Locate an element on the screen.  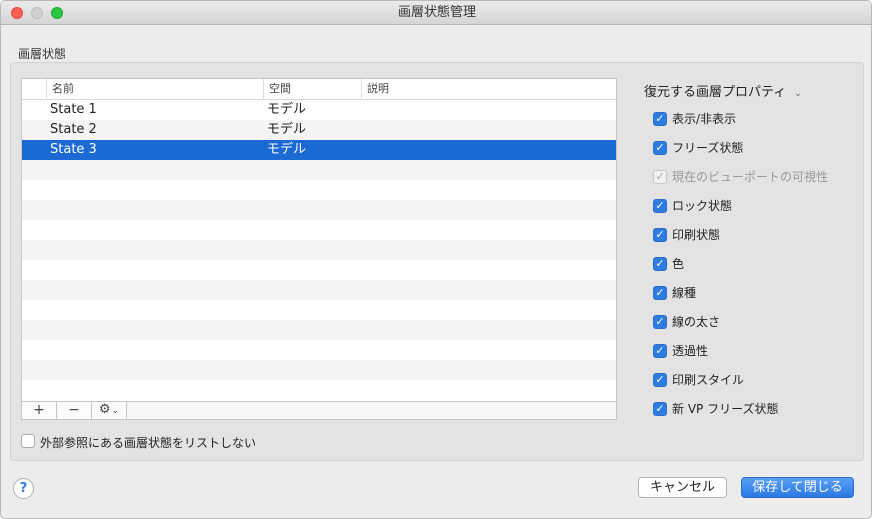
property-label: 表示/非表示 is located at coordinates (704, 119).